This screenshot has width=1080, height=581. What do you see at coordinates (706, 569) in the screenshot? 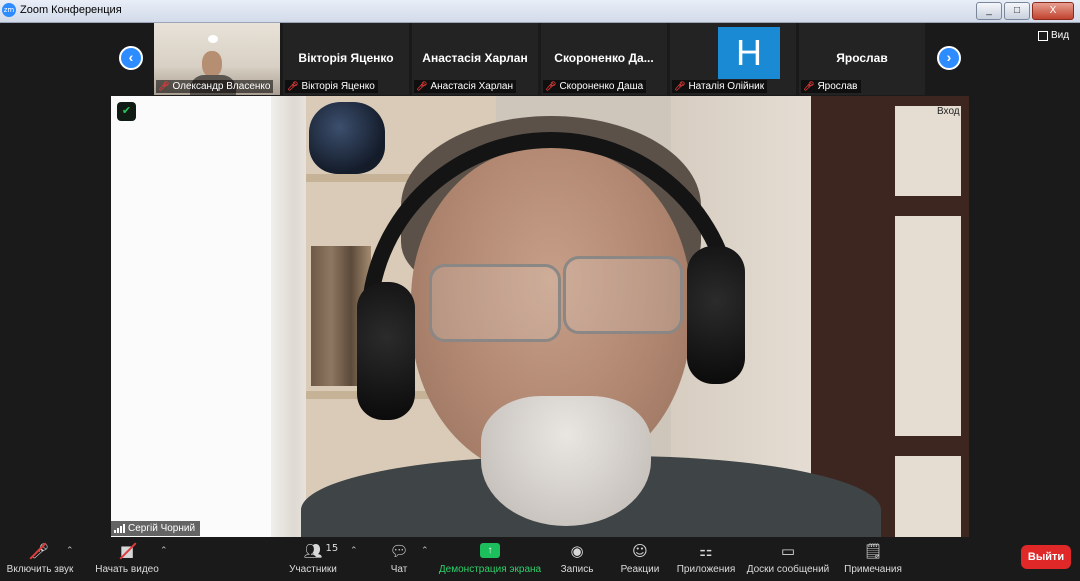
I see `apps-label: Приложения` at bounding box center [706, 569].